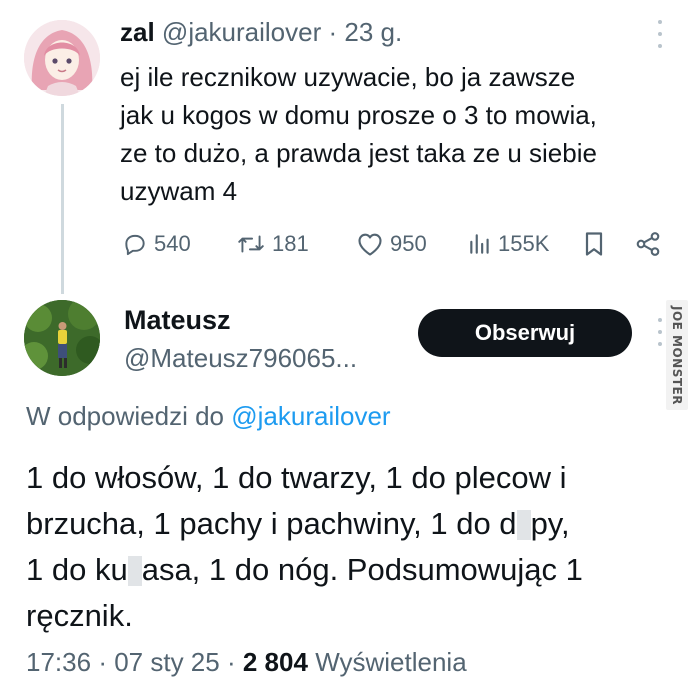 The image size is (700, 699). Describe the element at coordinates (310, 416) in the screenshot. I see `replying-to-handle-link: @jakurailover` at that location.